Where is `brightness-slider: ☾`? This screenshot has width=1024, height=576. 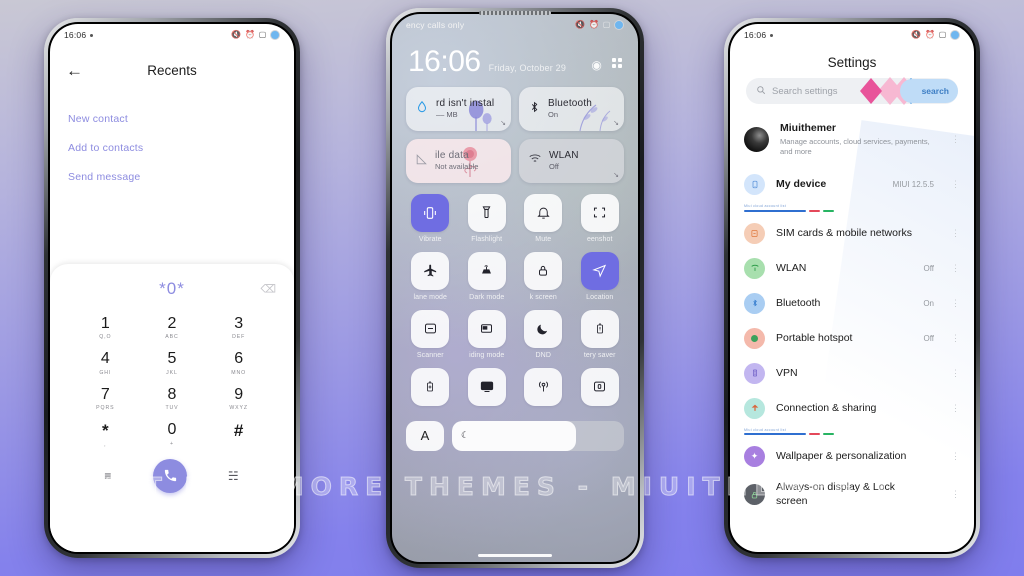 brightness-slider: ☾ is located at coordinates (538, 435).